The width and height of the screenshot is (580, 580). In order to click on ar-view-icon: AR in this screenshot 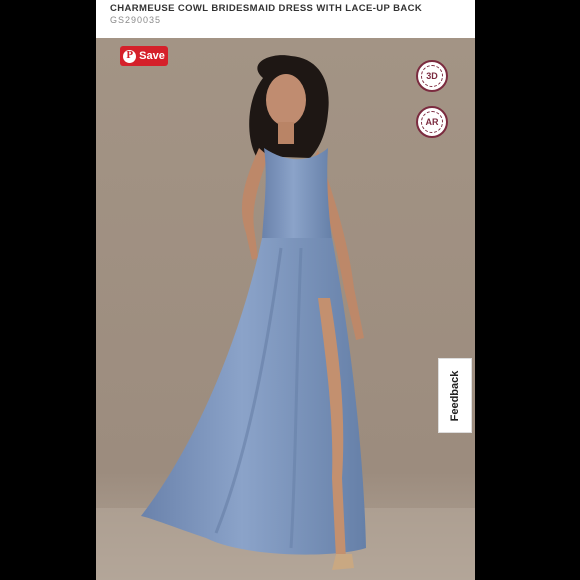, I will do `click(432, 122)`.